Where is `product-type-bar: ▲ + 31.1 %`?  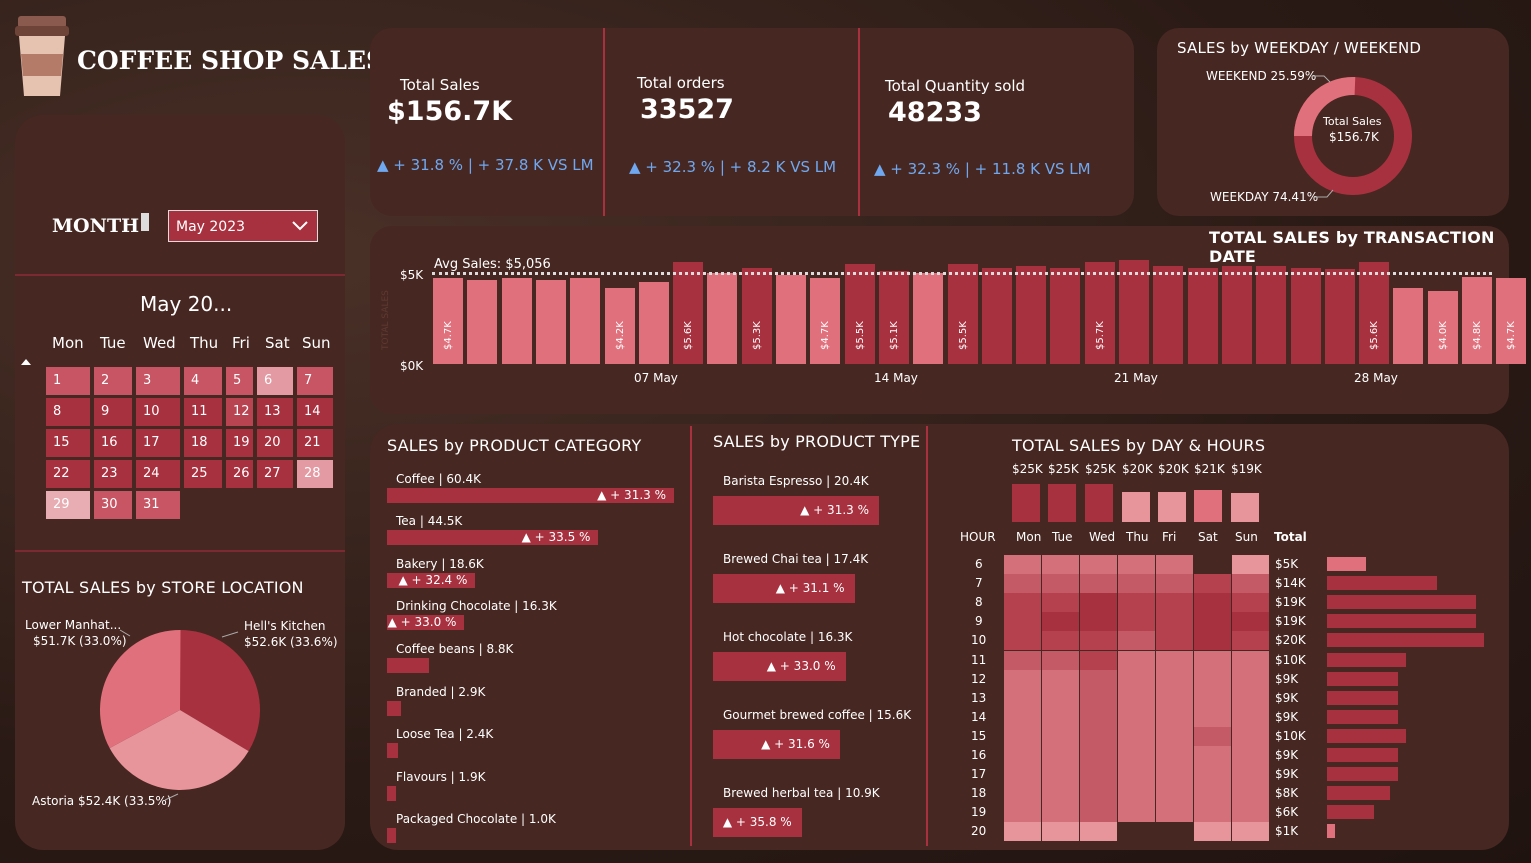
product-type-bar: ▲ + 31.1 % is located at coordinates (784, 588).